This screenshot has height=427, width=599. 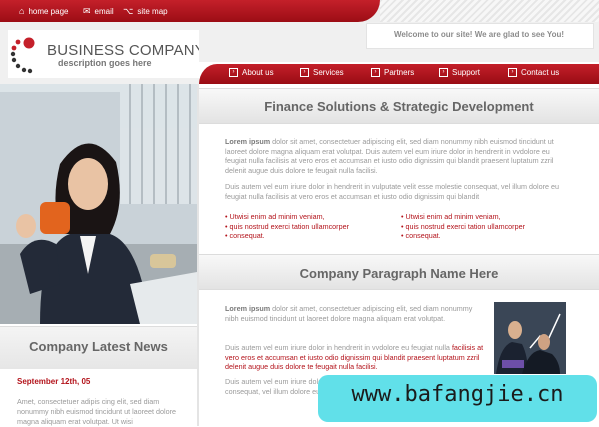 What do you see at coordinates (328, 72) in the screenshot?
I see `nav-services-label: Services` at bounding box center [328, 72].